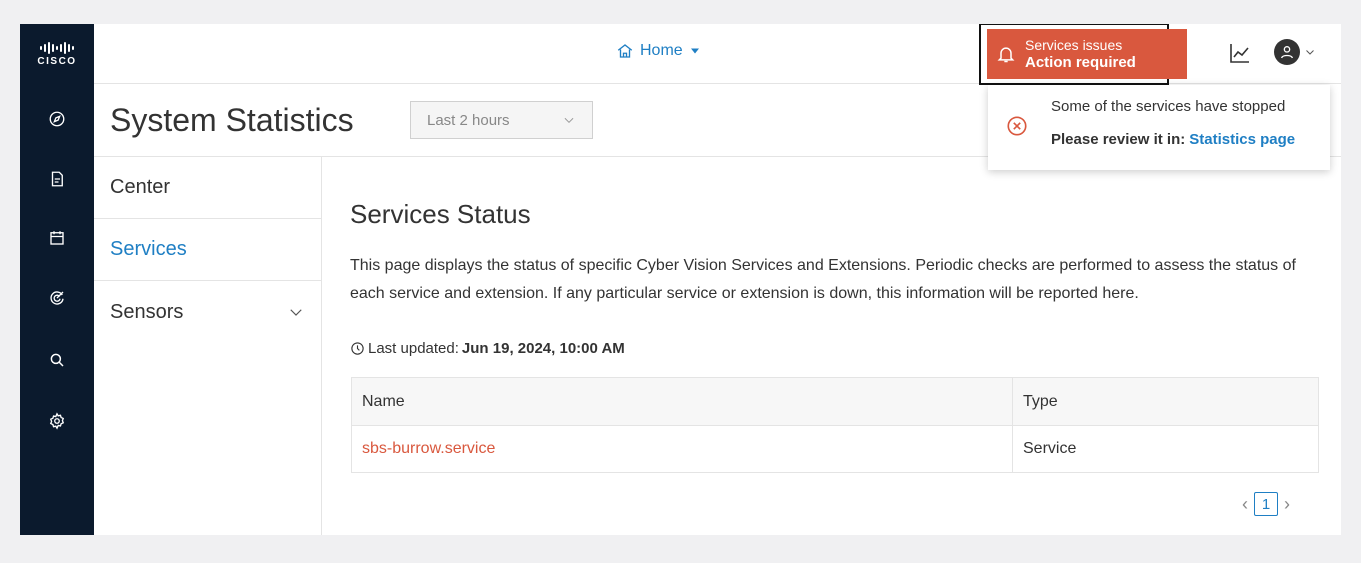 The width and height of the screenshot is (1361, 563). I want to click on cisco-logo-bars-icon, so click(57, 47).